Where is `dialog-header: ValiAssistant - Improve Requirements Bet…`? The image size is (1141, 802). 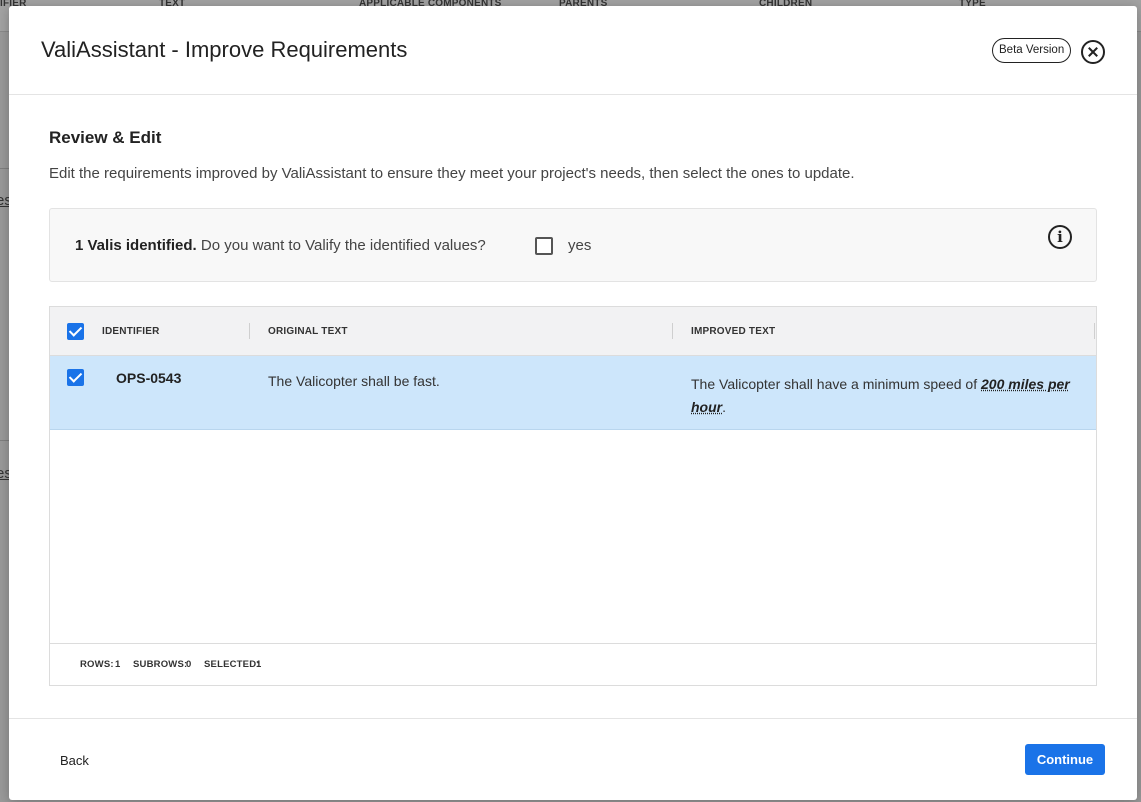
dialog-header: ValiAssistant - Improve Requirements Bet… is located at coordinates (573, 50).